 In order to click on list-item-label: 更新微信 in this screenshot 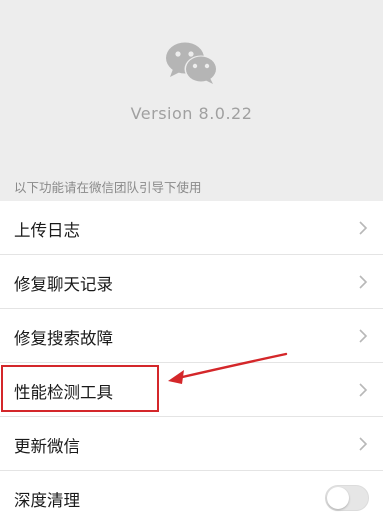, I will do `click(47, 446)`.